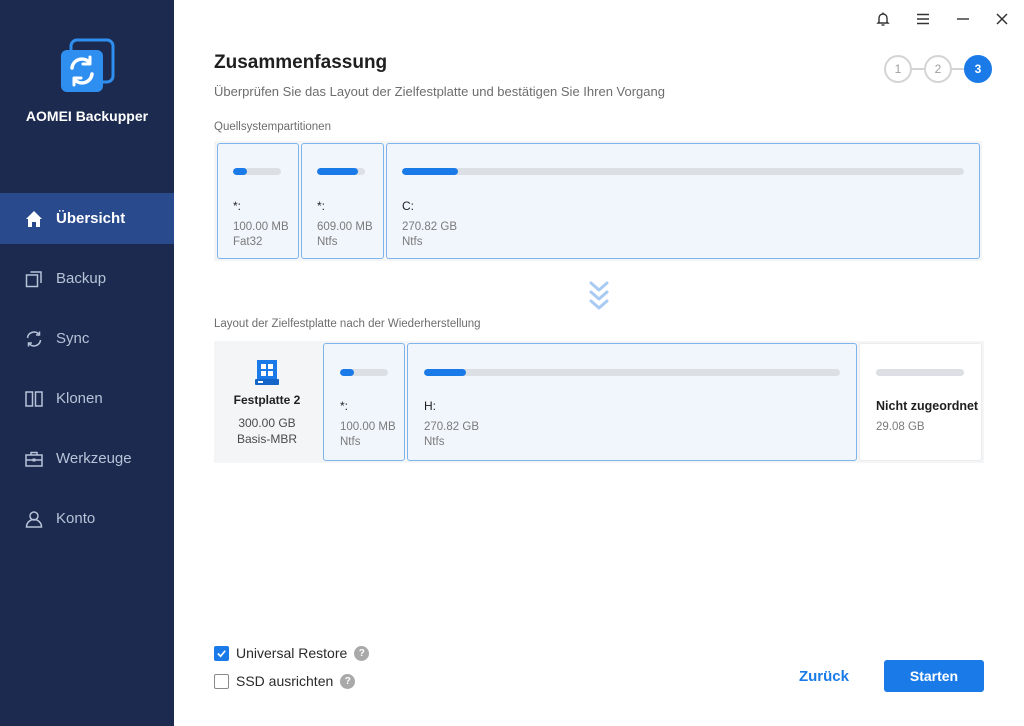  I want to click on checkmark-icon, so click(221, 653).